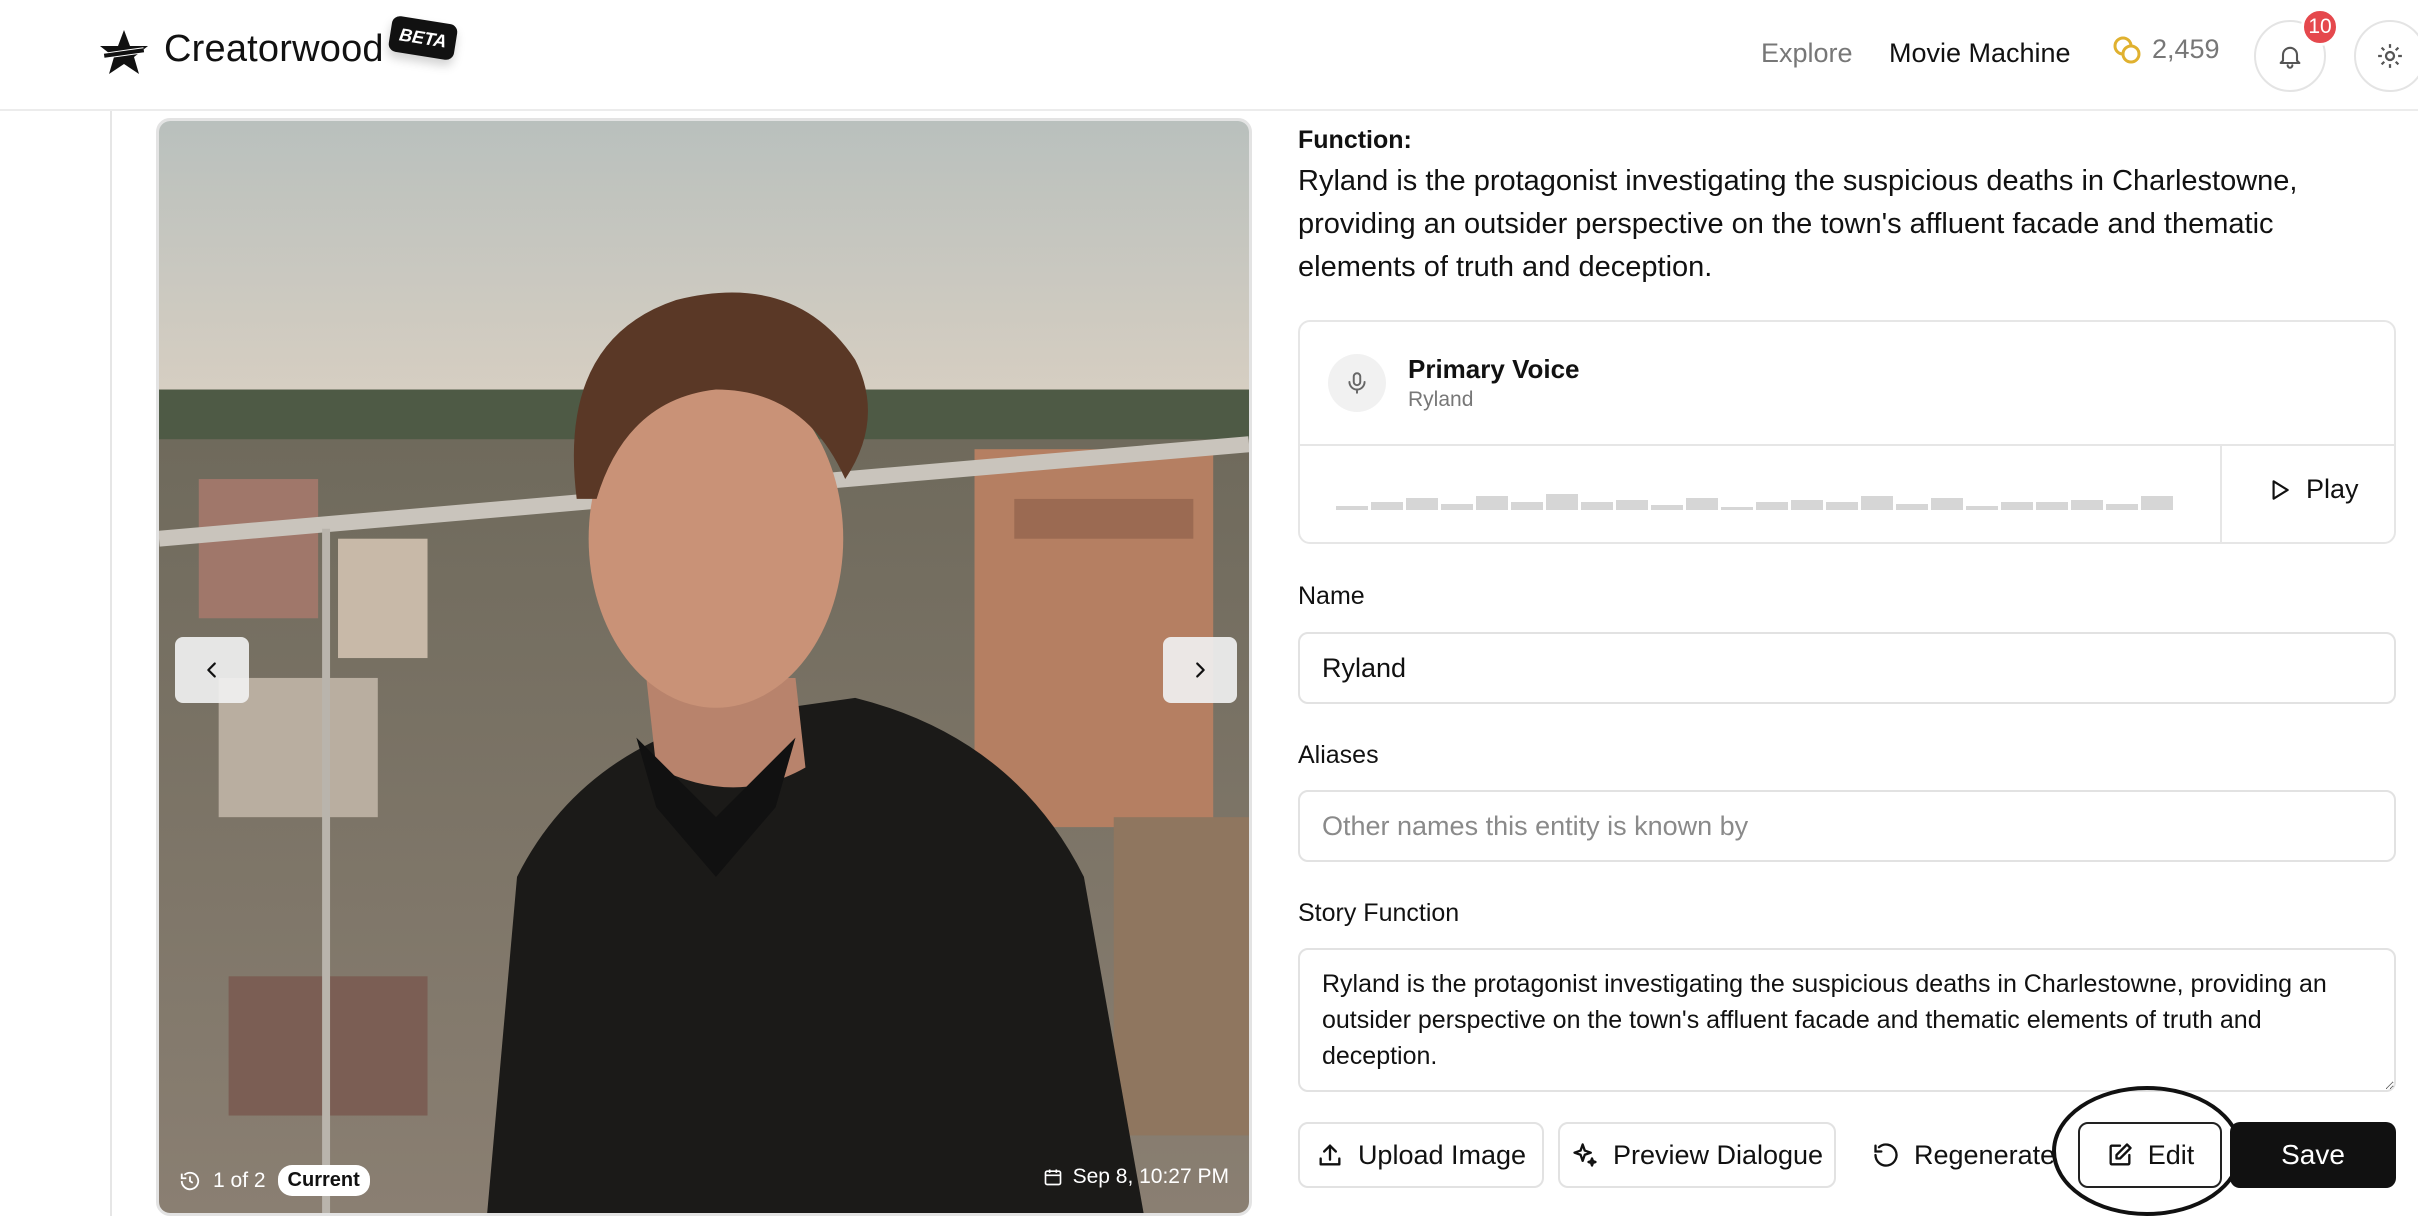 The image size is (2418, 1216). I want to click on sidebar-divider, so click(111, 663).